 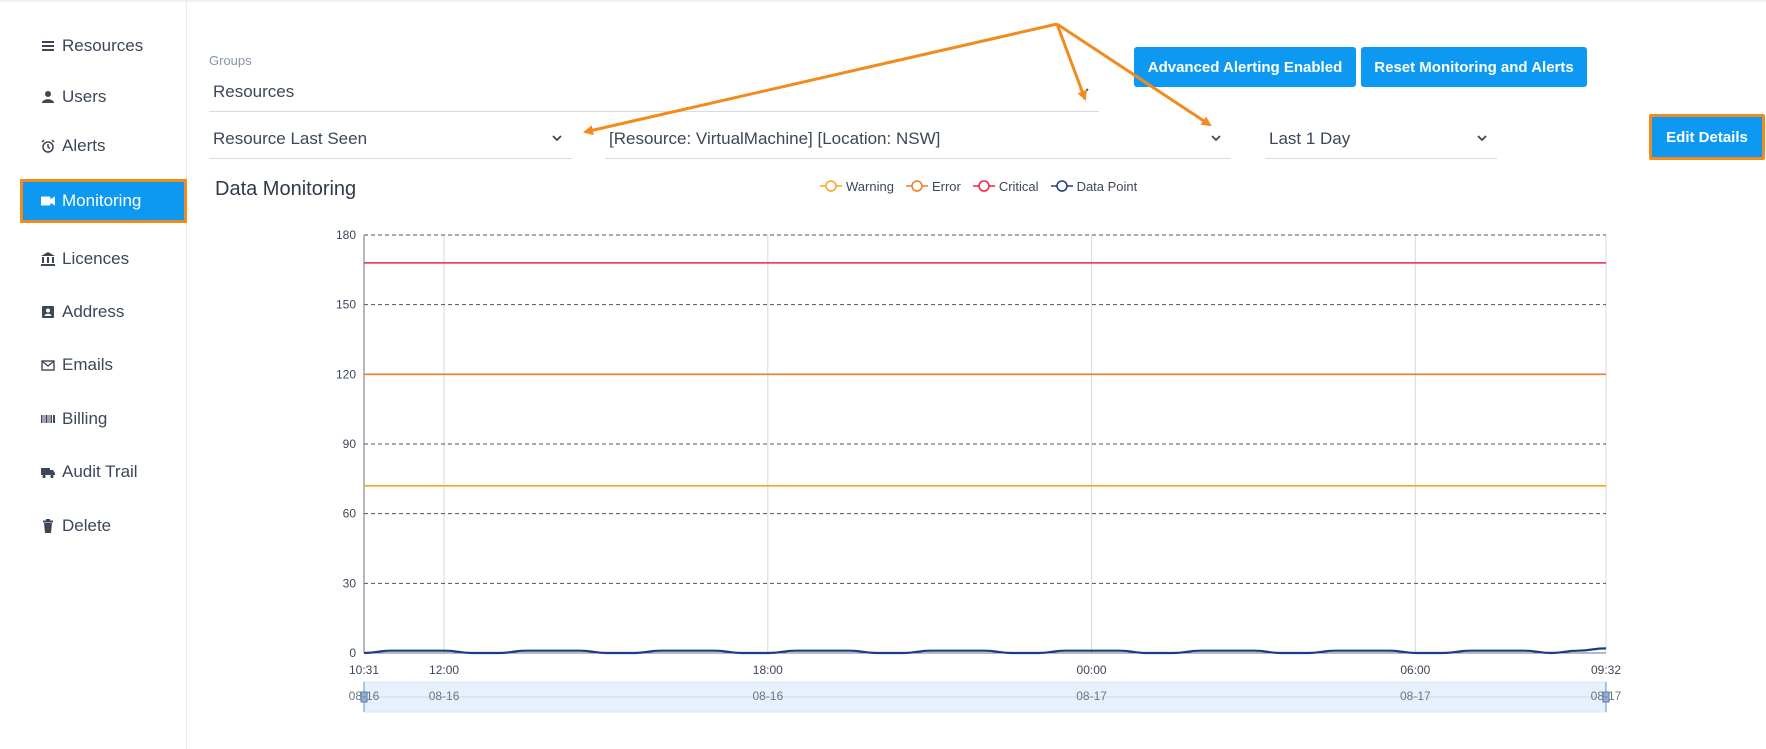 What do you see at coordinates (985, 651) in the screenshot?
I see `series-line-data-point` at bounding box center [985, 651].